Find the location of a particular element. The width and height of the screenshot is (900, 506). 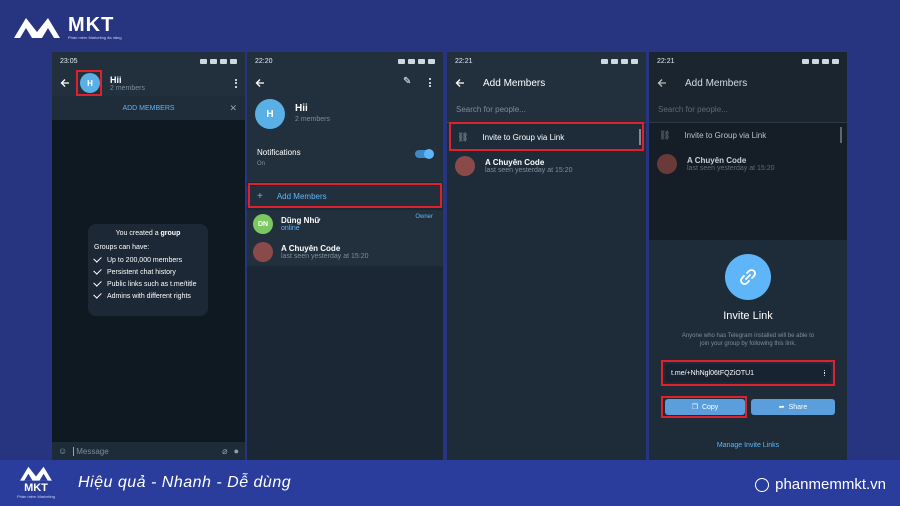

scrollbar is located at coordinates (841, 135).